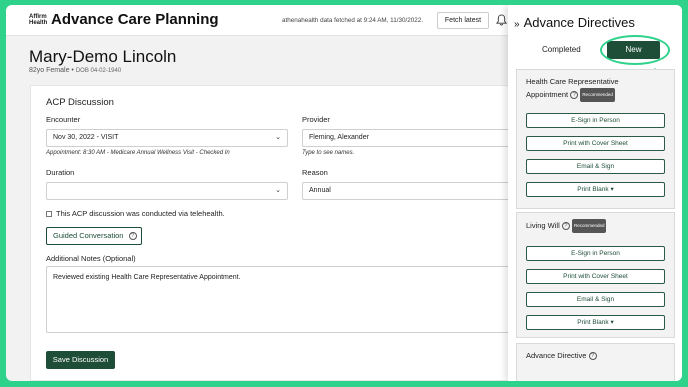 The image size is (688, 387). I want to click on guided-conversation-button: Guided Conversation ?, so click(94, 236).